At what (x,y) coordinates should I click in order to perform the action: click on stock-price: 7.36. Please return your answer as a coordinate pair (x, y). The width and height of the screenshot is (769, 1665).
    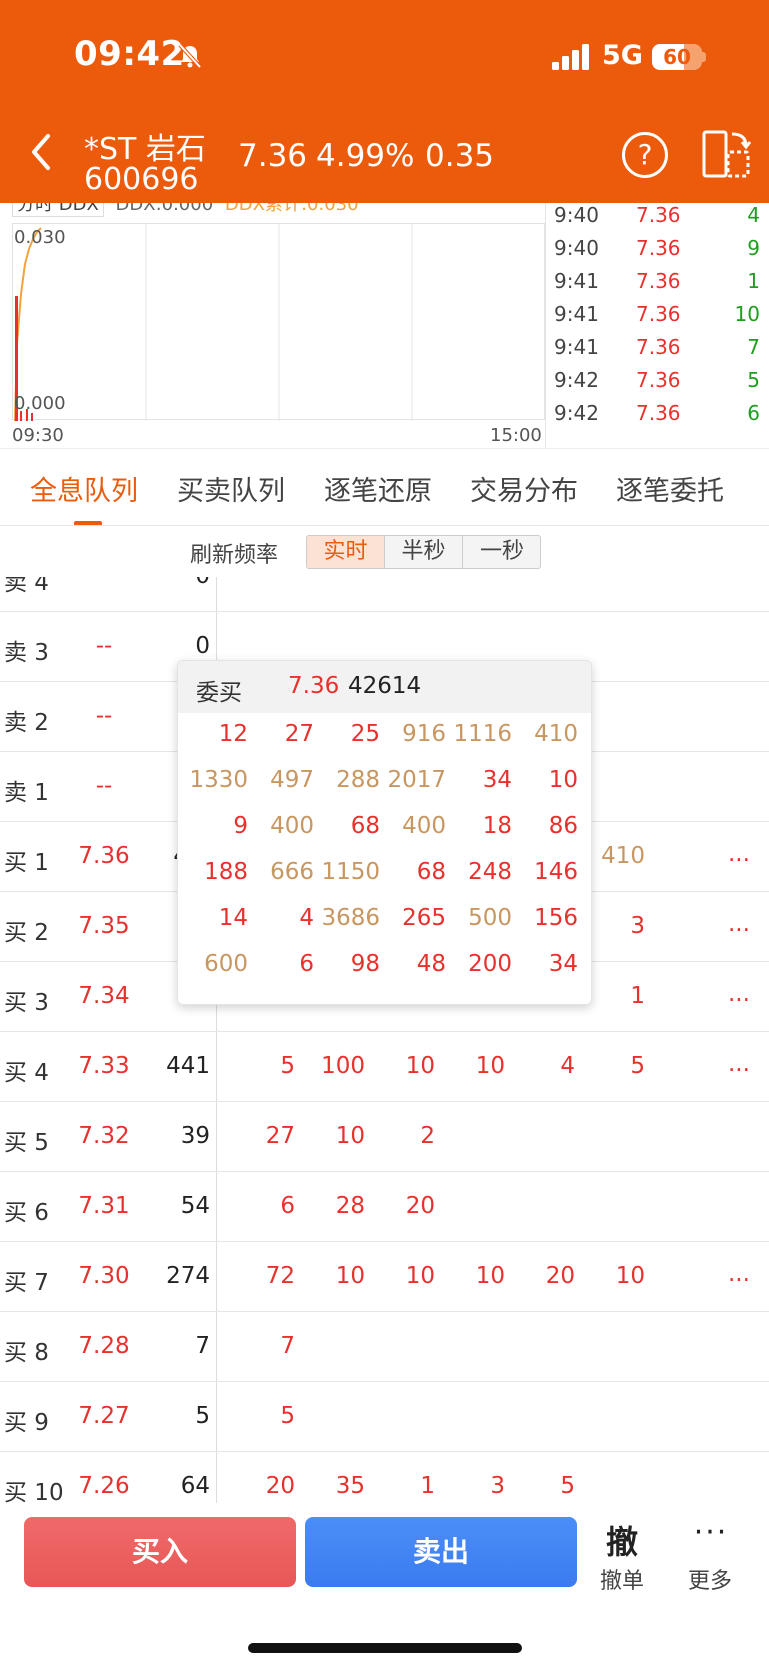
    Looking at the image, I should click on (273, 156).